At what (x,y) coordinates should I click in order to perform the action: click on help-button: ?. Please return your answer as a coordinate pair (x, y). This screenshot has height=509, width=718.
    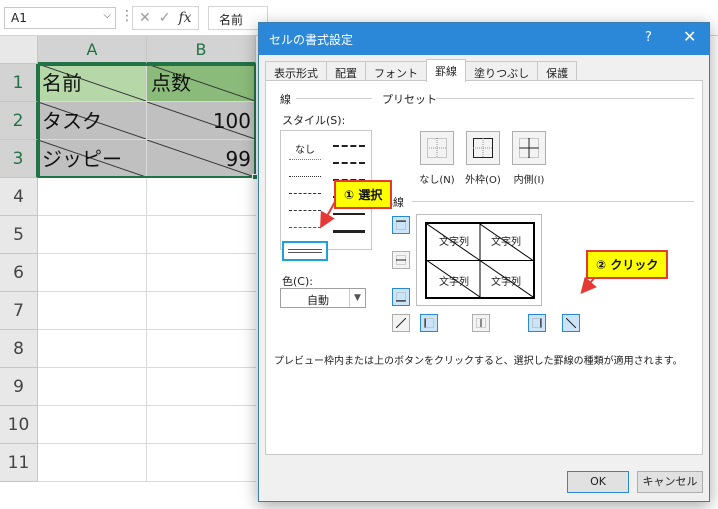
    Looking at the image, I should click on (648, 37).